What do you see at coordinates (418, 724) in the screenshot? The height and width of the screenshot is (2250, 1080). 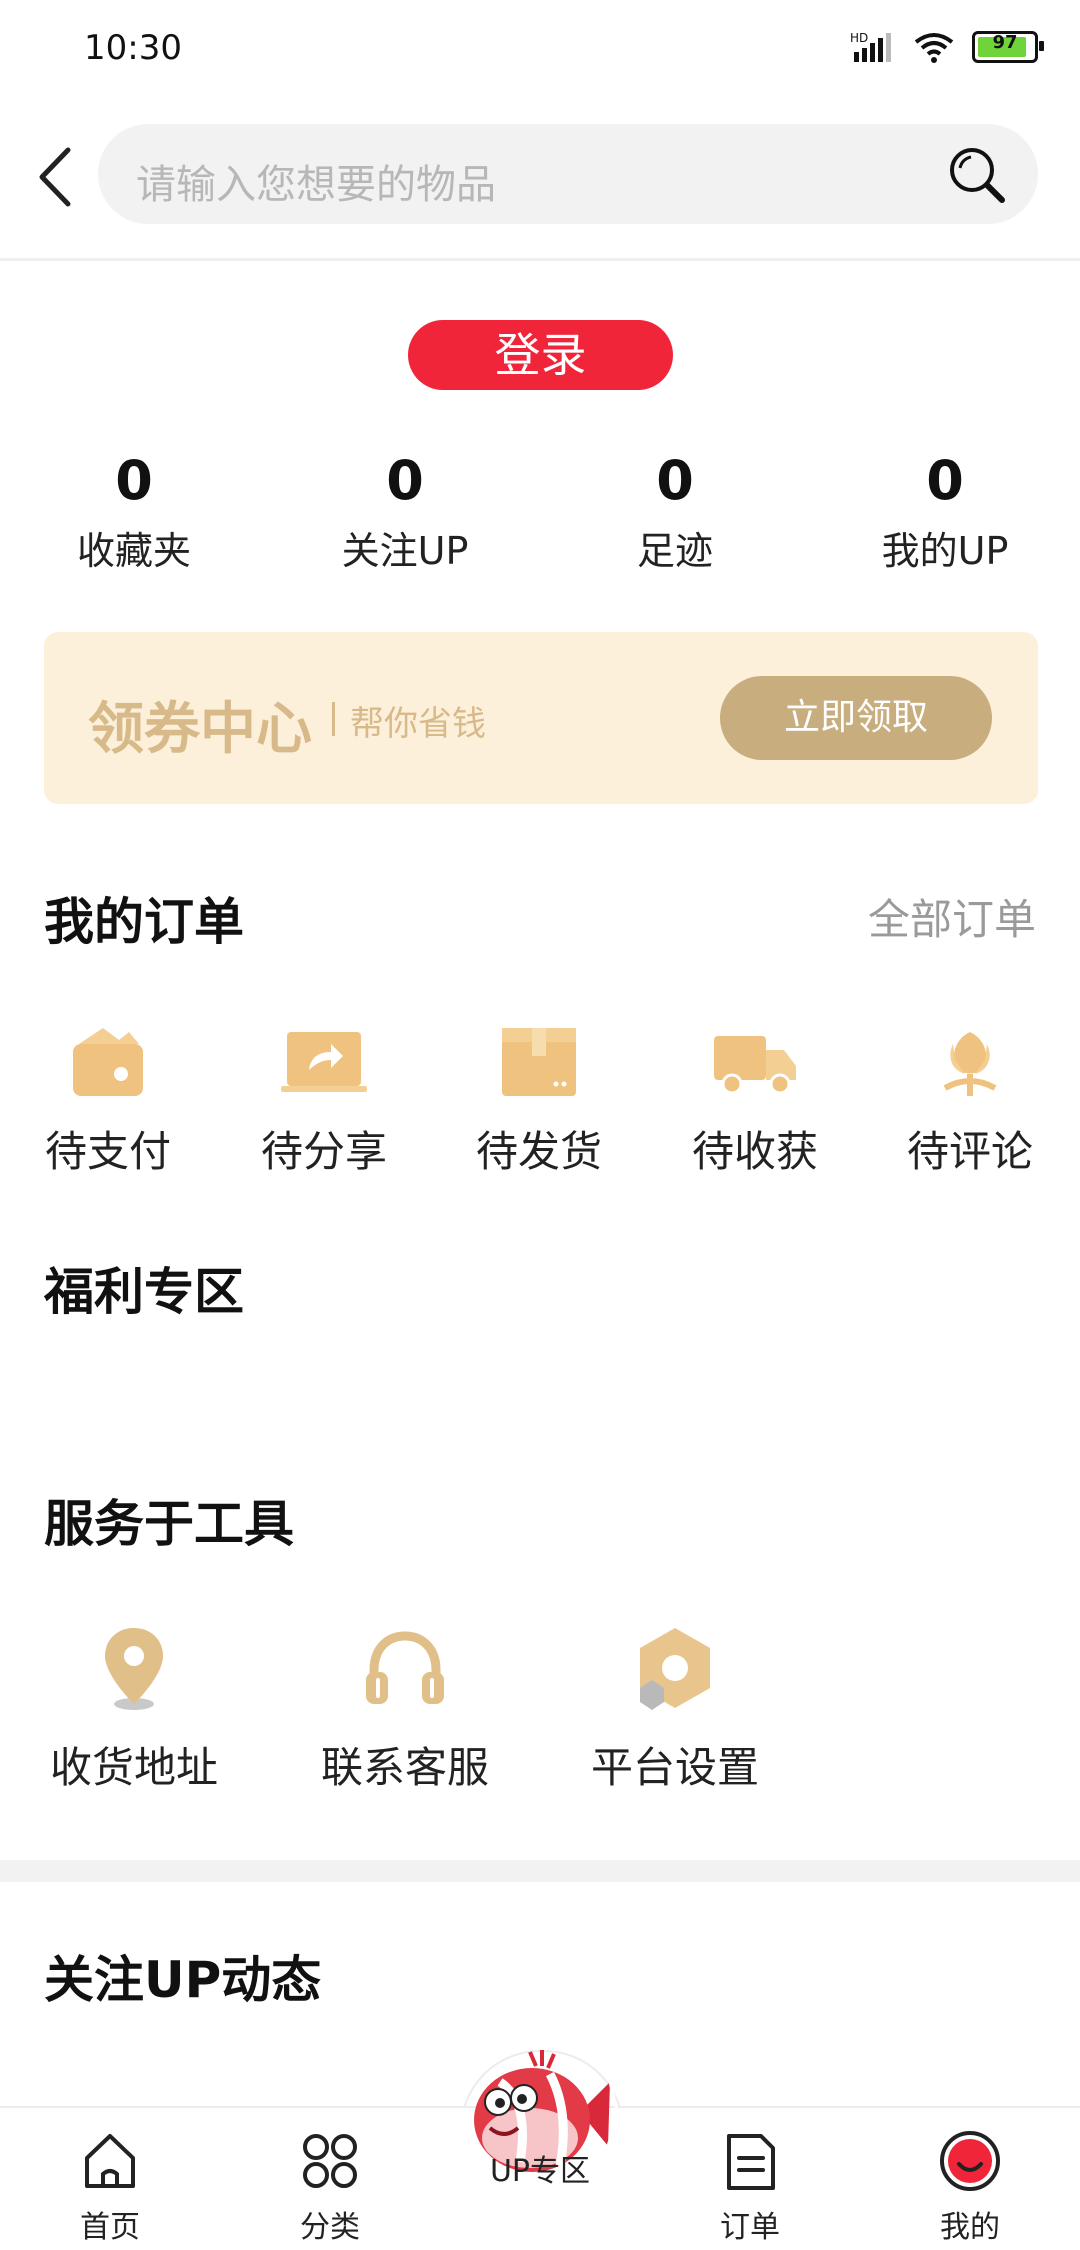 I see `coupon-subtitle: 帮你省钱` at bounding box center [418, 724].